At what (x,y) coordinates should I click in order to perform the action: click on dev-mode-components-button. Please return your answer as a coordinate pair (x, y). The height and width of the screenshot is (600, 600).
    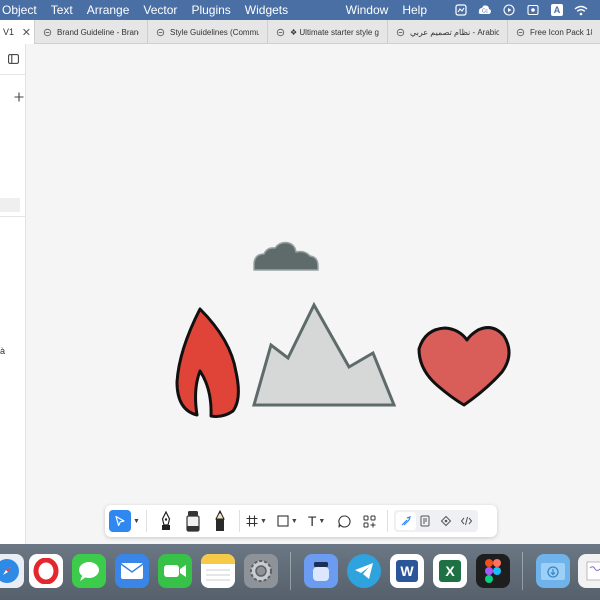
    Looking at the image, I should click on (446, 521).